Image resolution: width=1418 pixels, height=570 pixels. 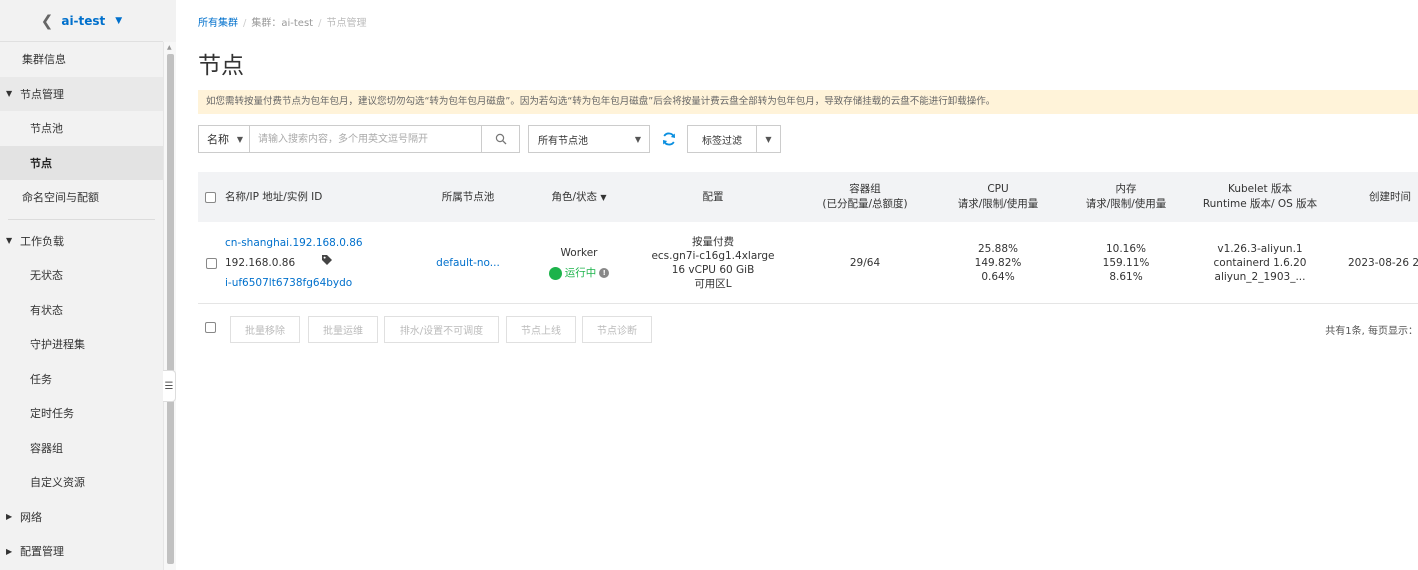 I want to click on search-button, so click(x=501, y=139).